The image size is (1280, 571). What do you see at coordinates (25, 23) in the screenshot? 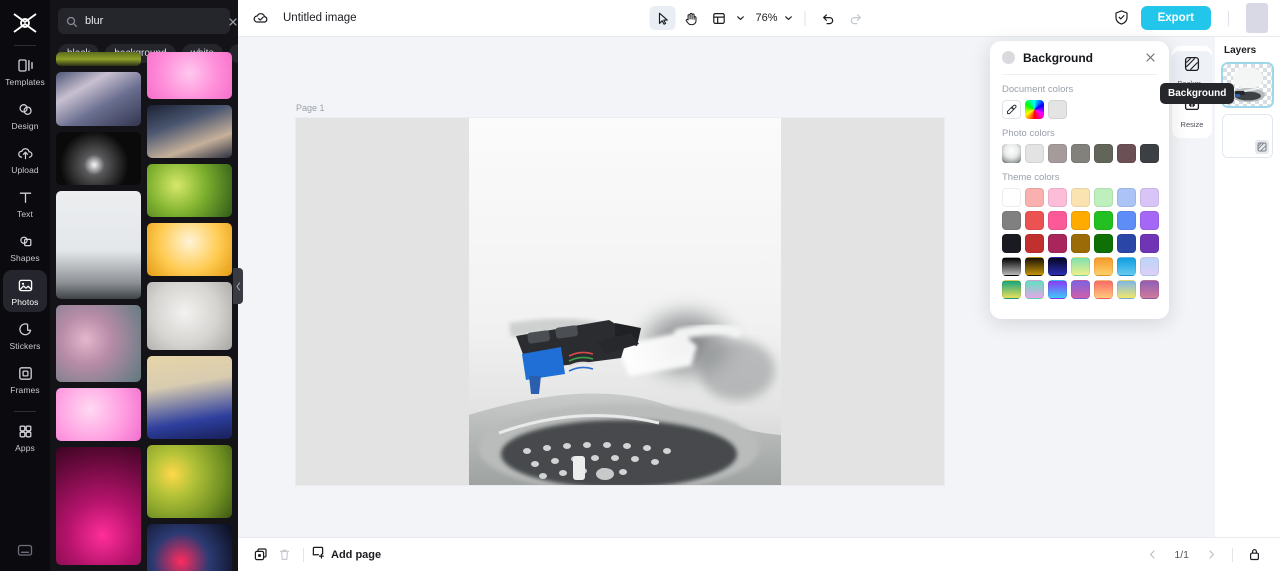
I see `capcut-logo-icon` at bounding box center [25, 23].